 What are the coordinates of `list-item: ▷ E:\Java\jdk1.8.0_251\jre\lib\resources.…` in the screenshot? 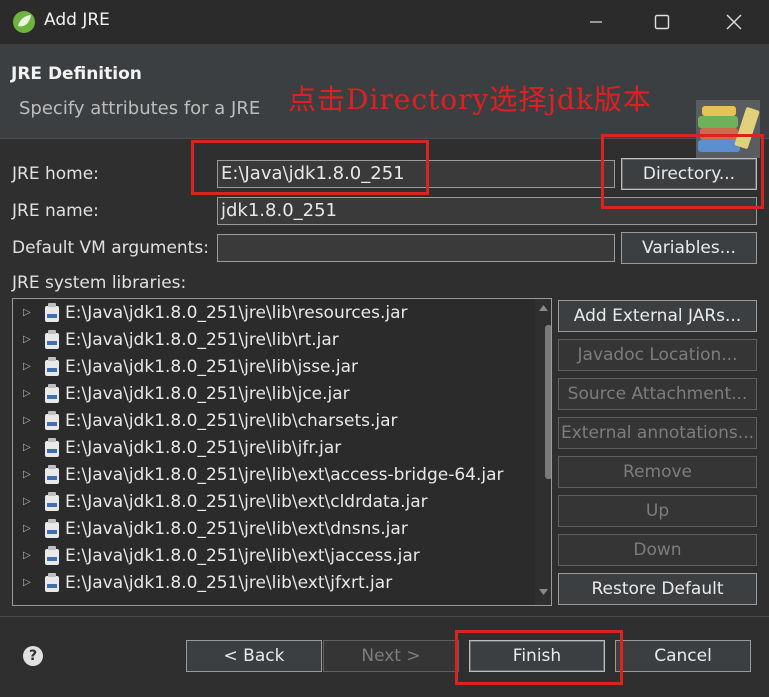 It's located at (273, 314).